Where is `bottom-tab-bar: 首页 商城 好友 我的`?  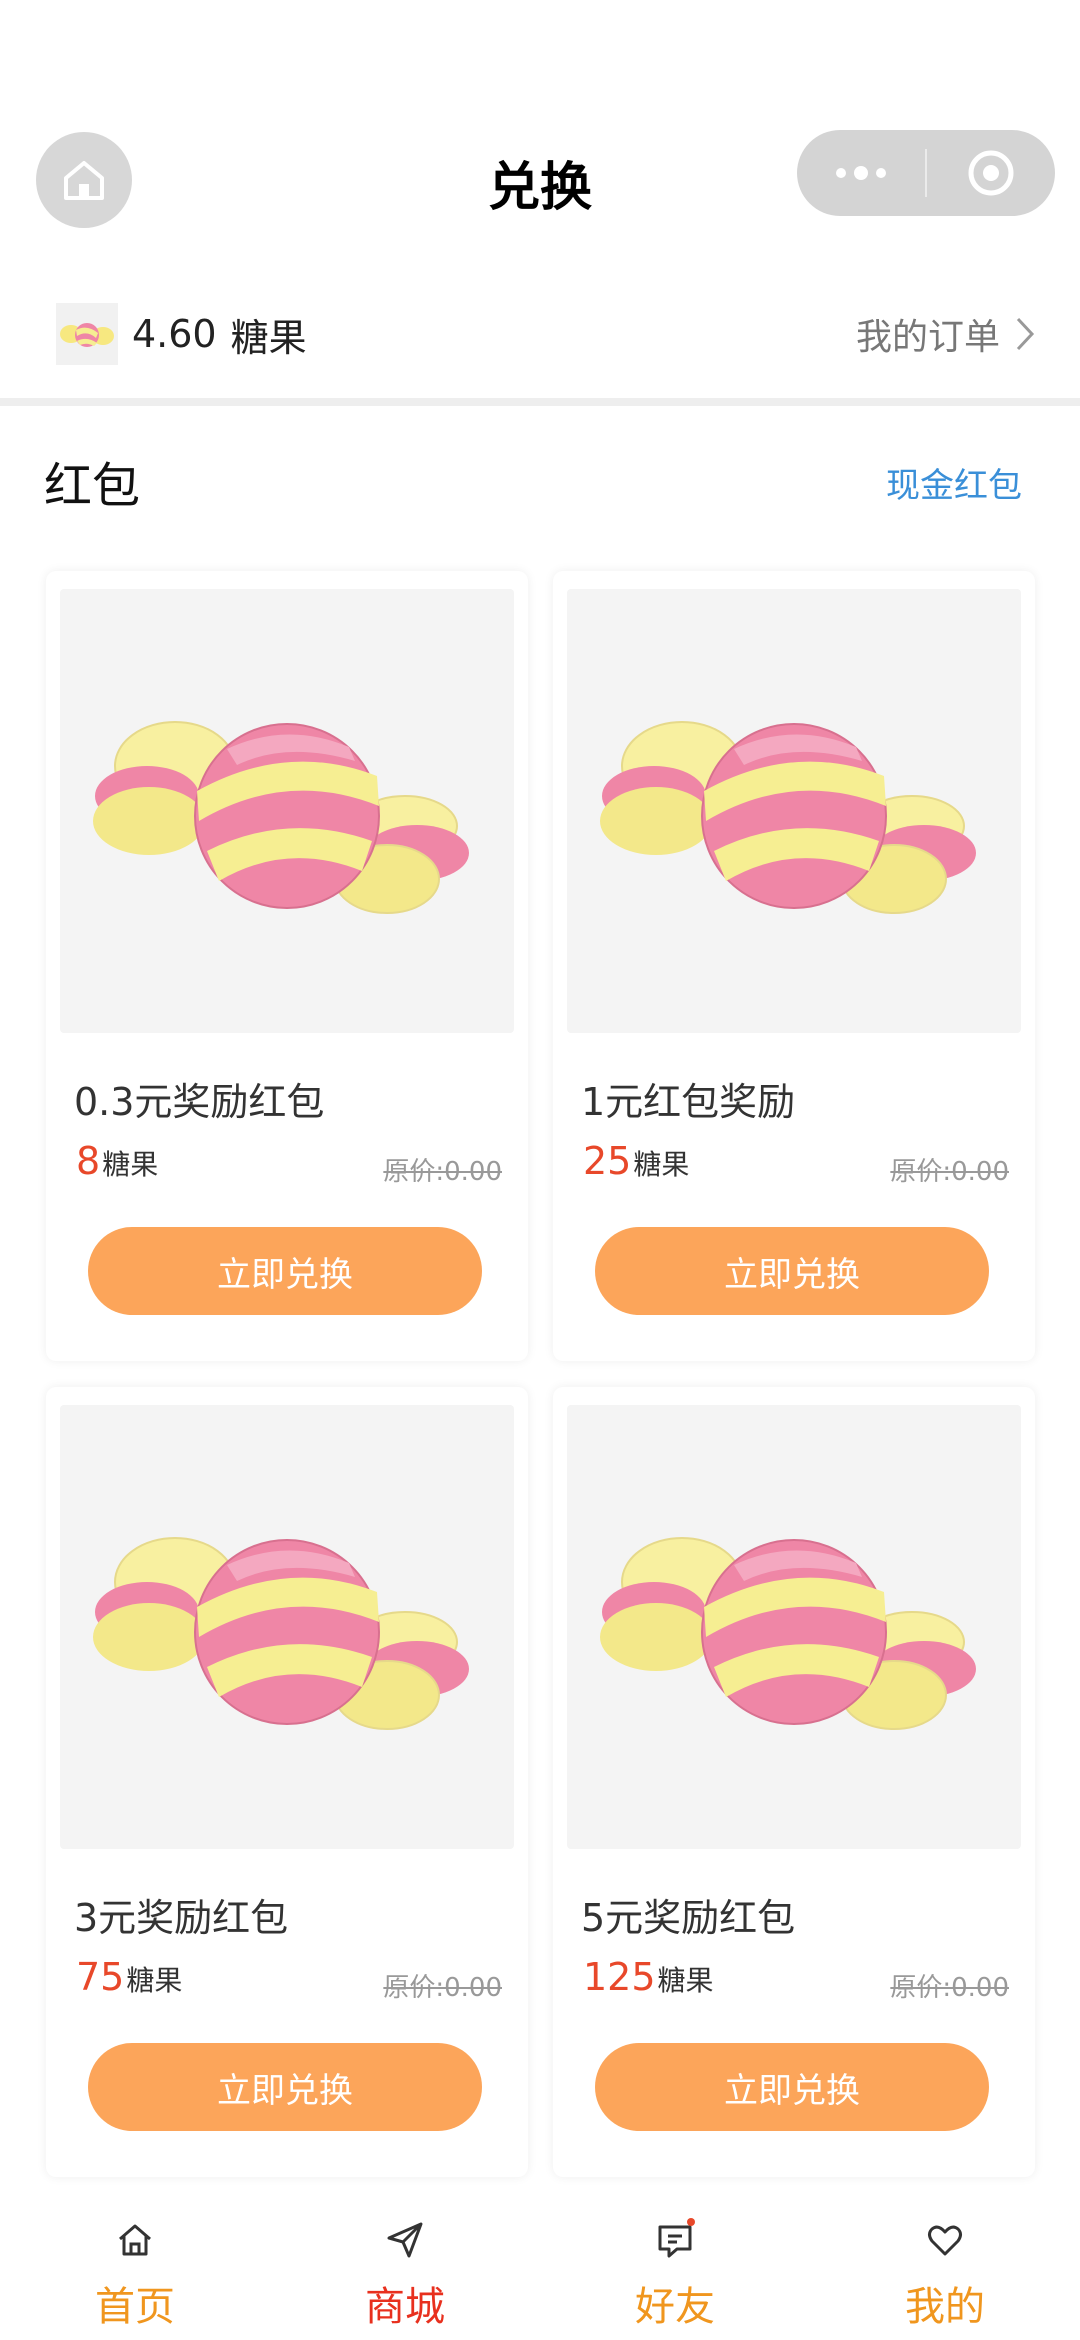
bottom-tab-bar: 首页 商城 好友 我的 is located at coordinates (540, 2265).